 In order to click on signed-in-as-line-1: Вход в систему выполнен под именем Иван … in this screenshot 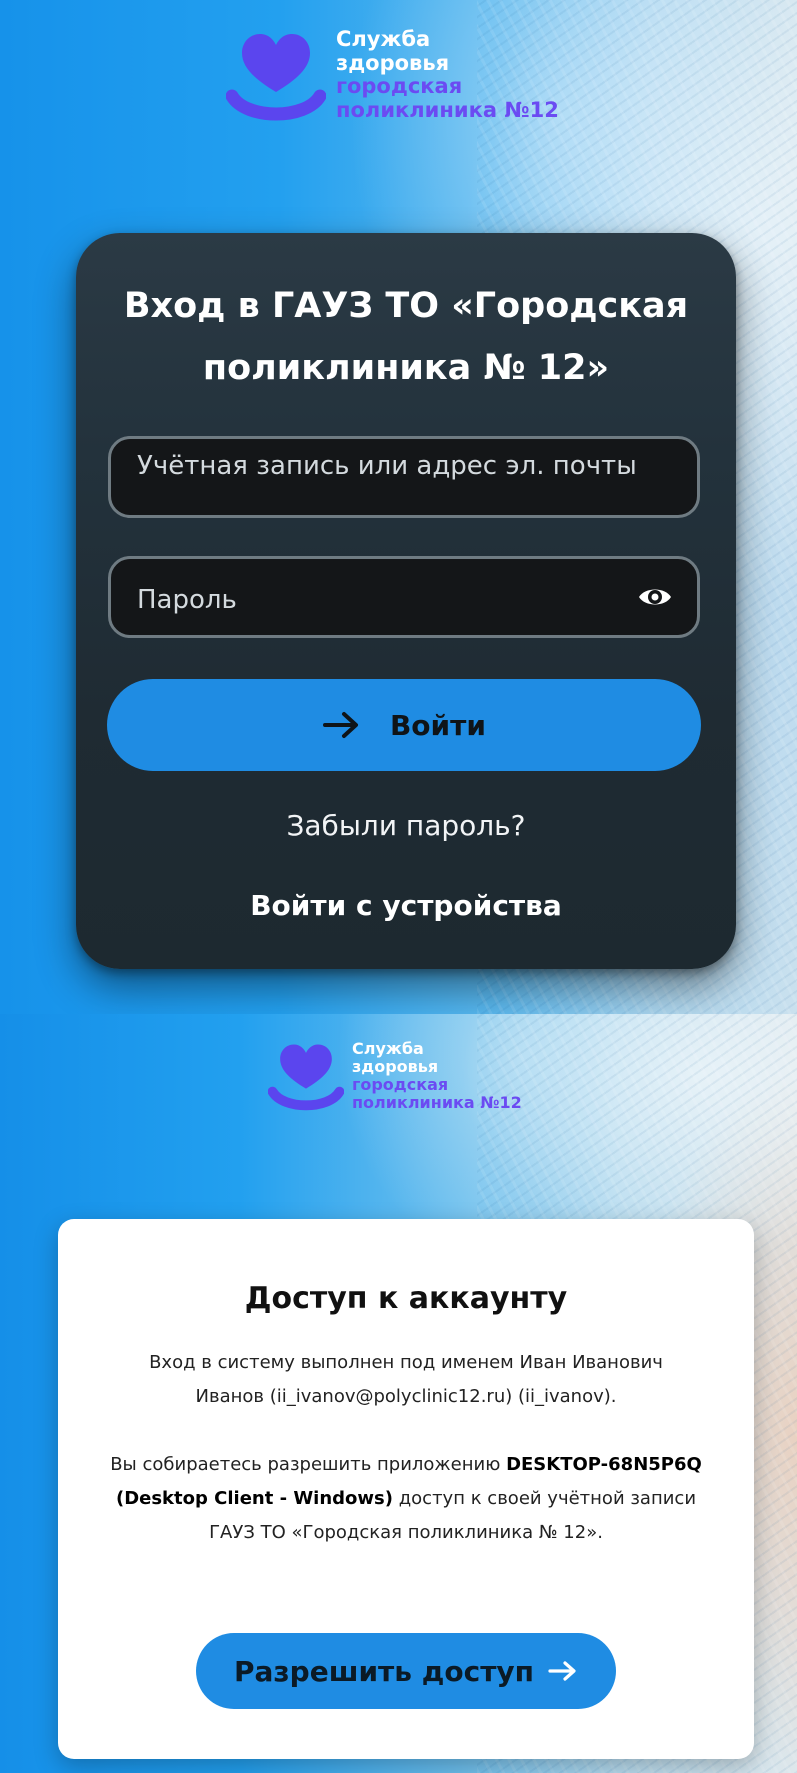, I will do `click(406, 1362)`.